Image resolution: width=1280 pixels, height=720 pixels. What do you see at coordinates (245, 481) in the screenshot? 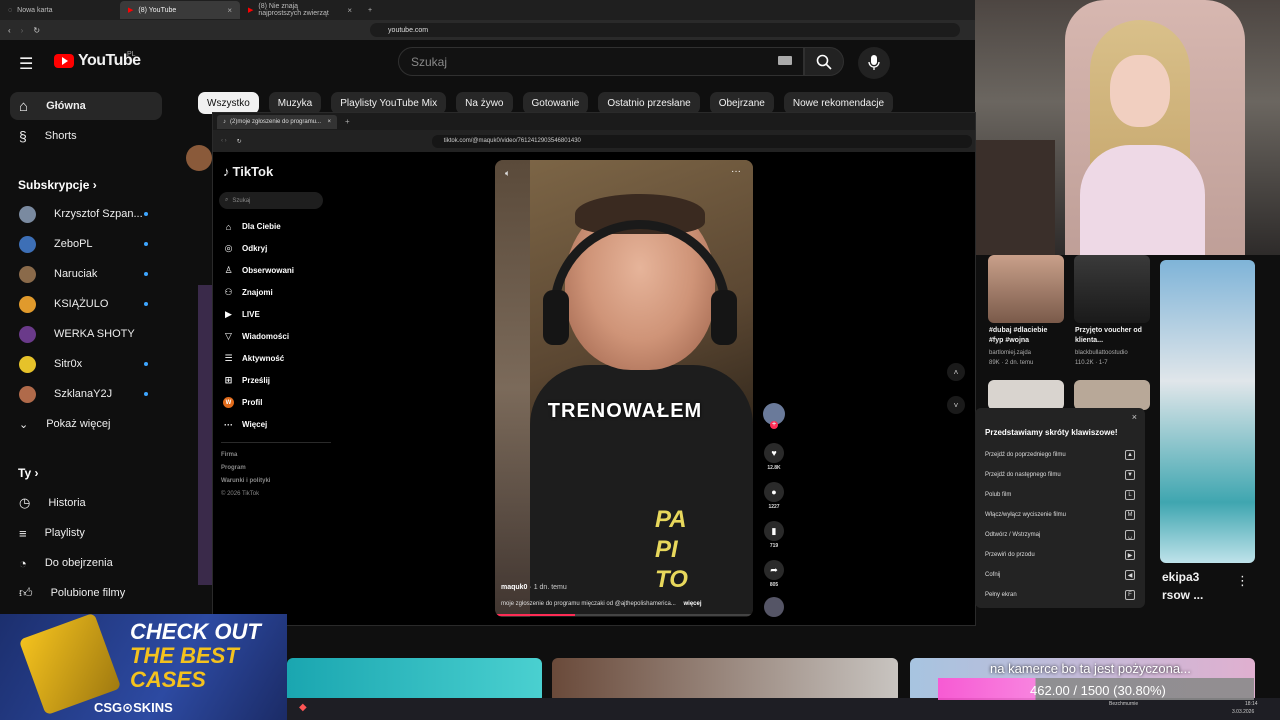
I see `footer-link: Warunki i polityki` at bounding box center [245, 481].